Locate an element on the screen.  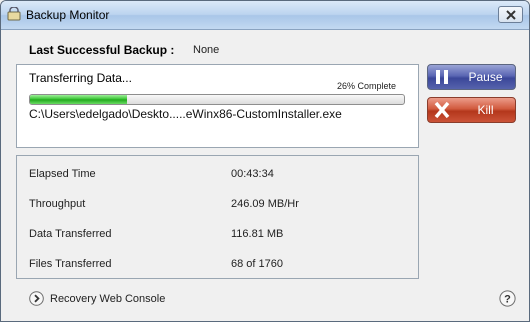
stat-row-elapsed-time: Elapsed Time 00:43:34 is located at coordinates (219, 176).